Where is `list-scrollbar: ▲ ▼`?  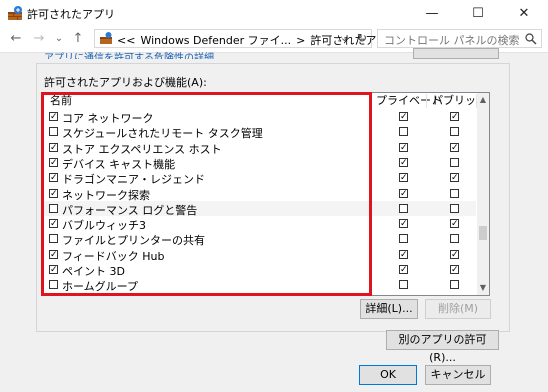
list-scrollbar: ▲ ▼ is located at coordinates (483, 194).